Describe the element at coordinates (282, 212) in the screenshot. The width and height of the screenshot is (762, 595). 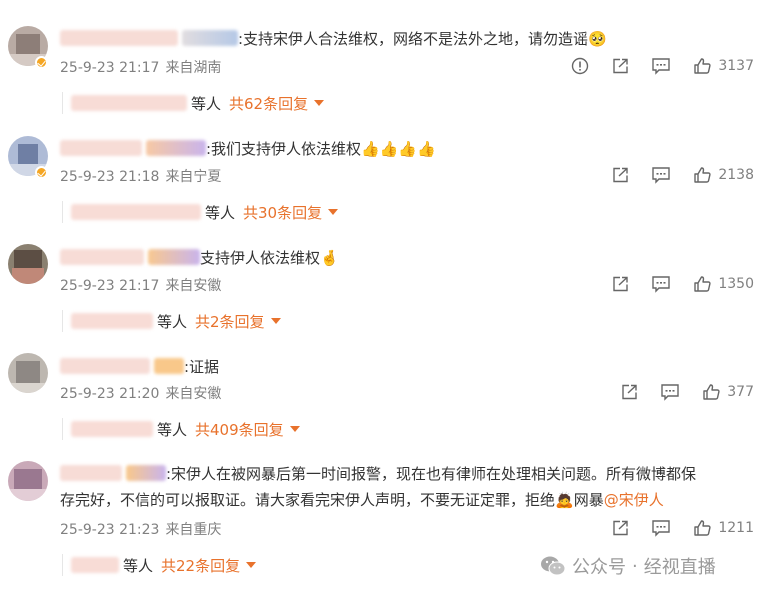
I see `view-replies-link: 共30条回复` at that location.